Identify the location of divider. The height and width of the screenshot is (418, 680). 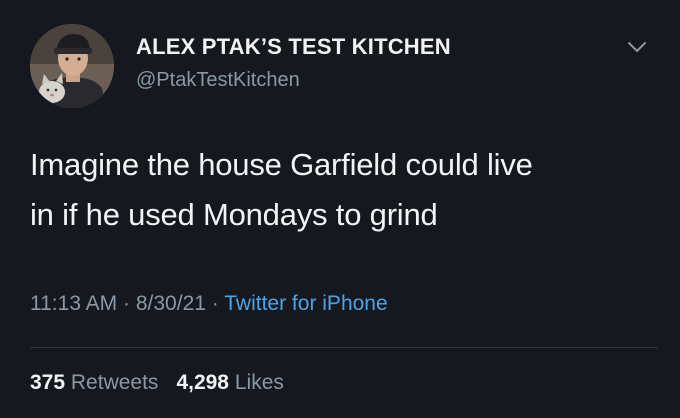
(344, 347).